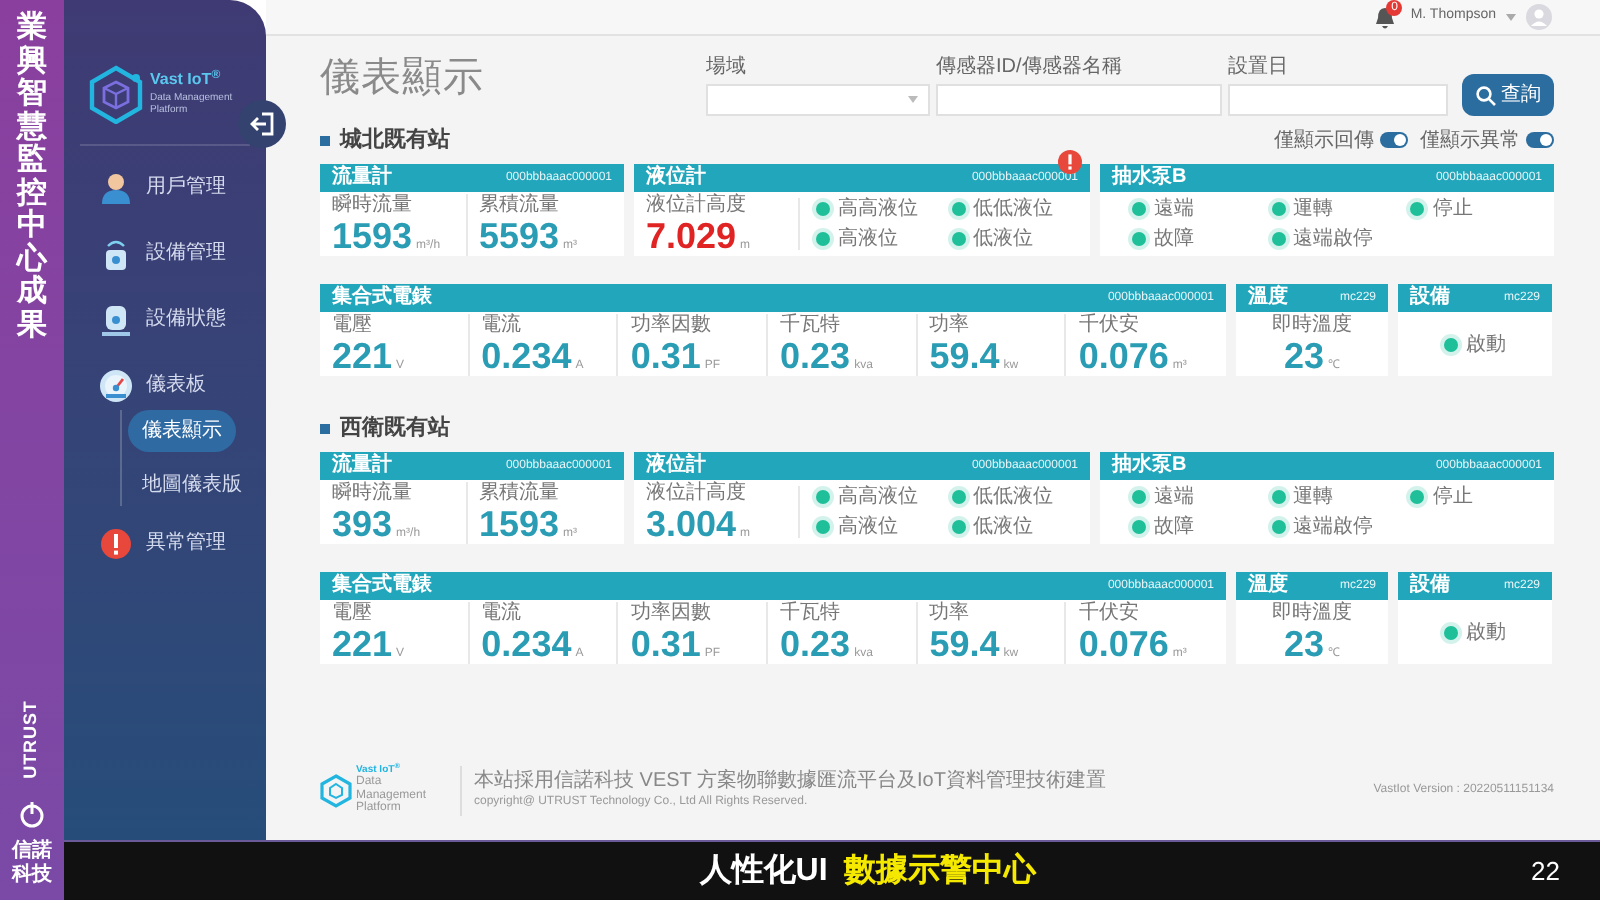 The image size is (1600, 900). I want to click on company-name: 信諾科技, so click(32, 864).